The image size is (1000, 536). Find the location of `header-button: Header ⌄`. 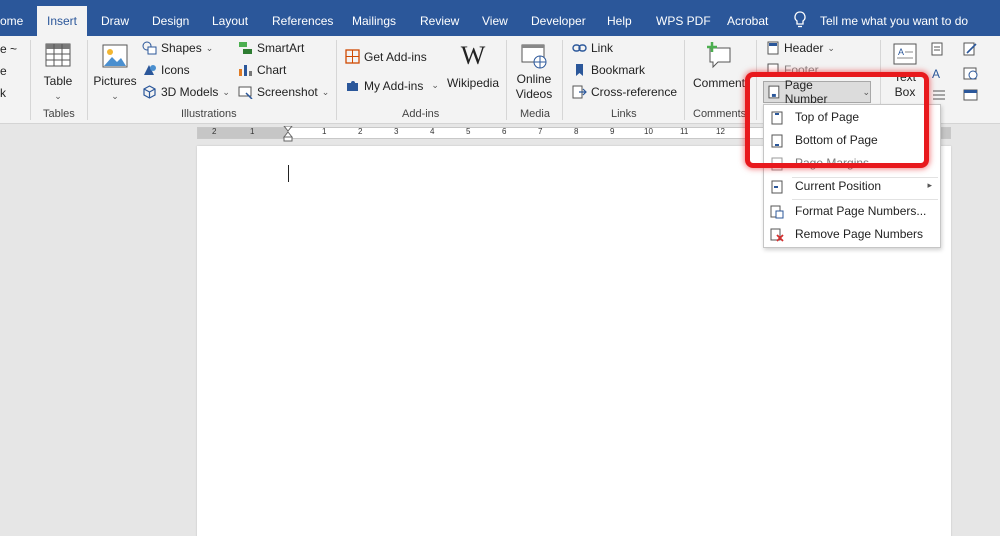

header-button: Header ⌄ is located at coordinates (800, 48).